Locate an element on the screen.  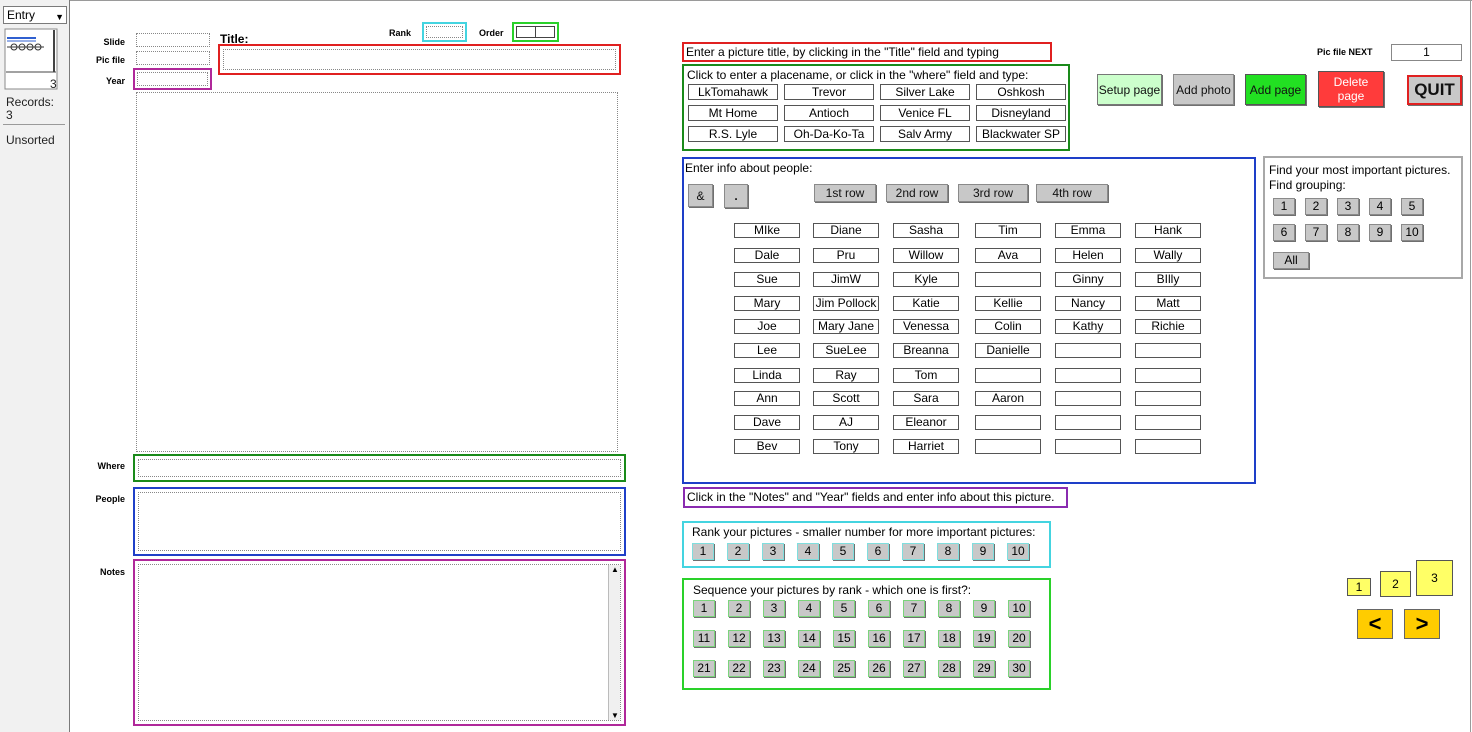
person-button: Matt is located at coordinates (1168, 303).